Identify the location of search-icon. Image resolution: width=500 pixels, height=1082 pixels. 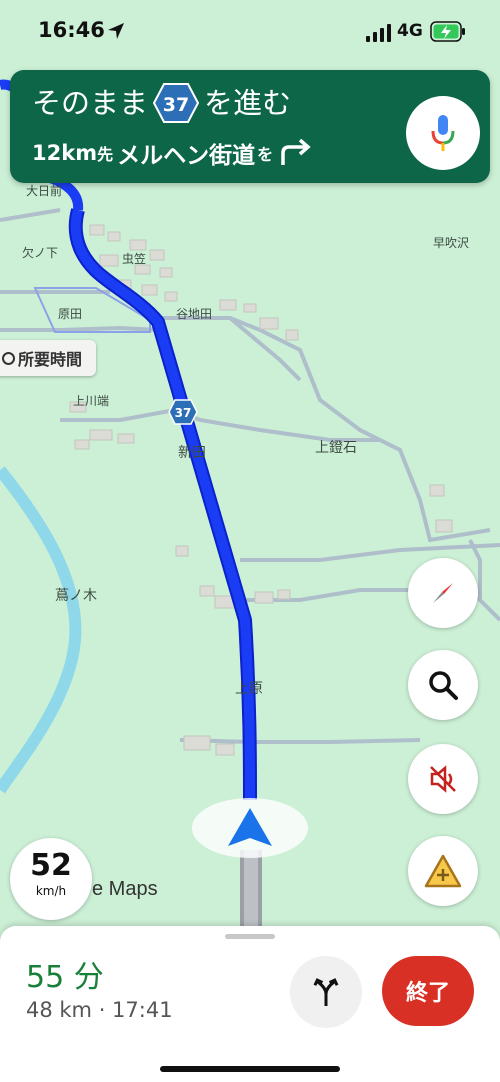
(443, 685).